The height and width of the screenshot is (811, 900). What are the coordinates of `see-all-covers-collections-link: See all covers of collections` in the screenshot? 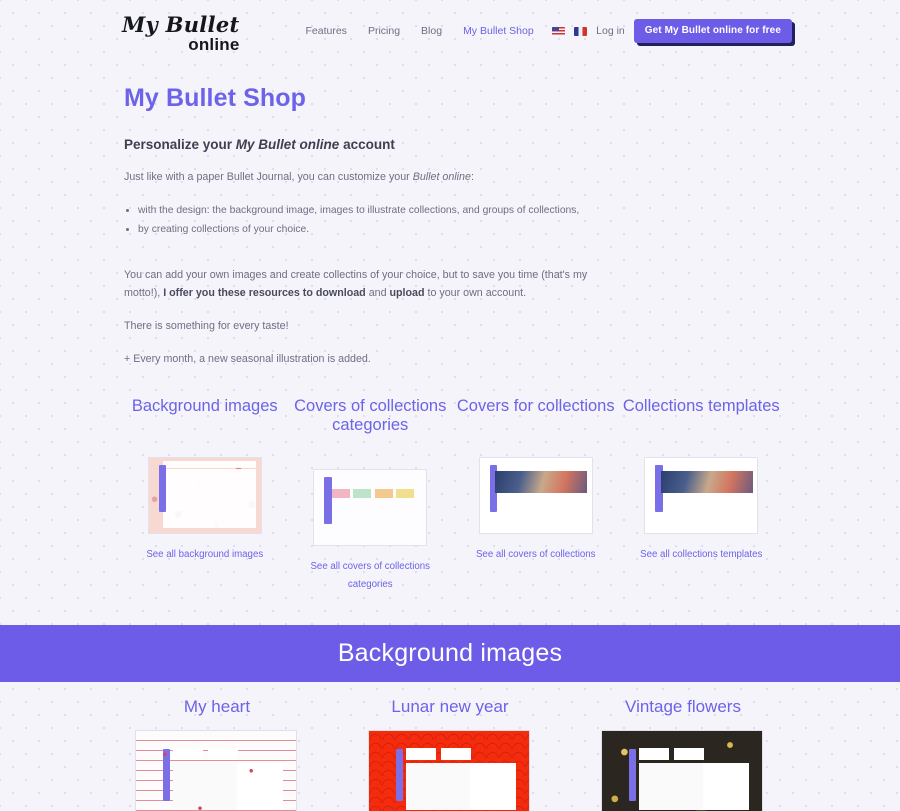 It's located at (536, 555).